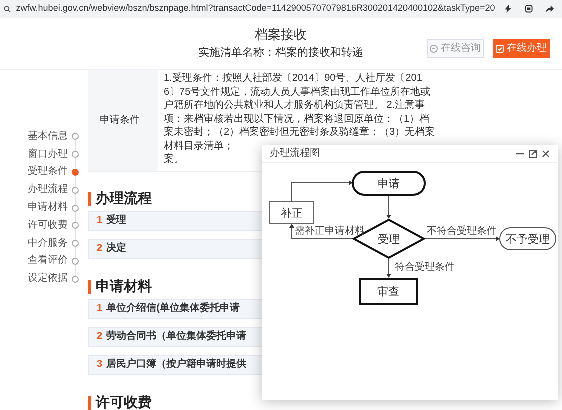  Describe the element at coordinates (389, 183) in the screenshot. I see `flowchart-node: 申请` at that location.